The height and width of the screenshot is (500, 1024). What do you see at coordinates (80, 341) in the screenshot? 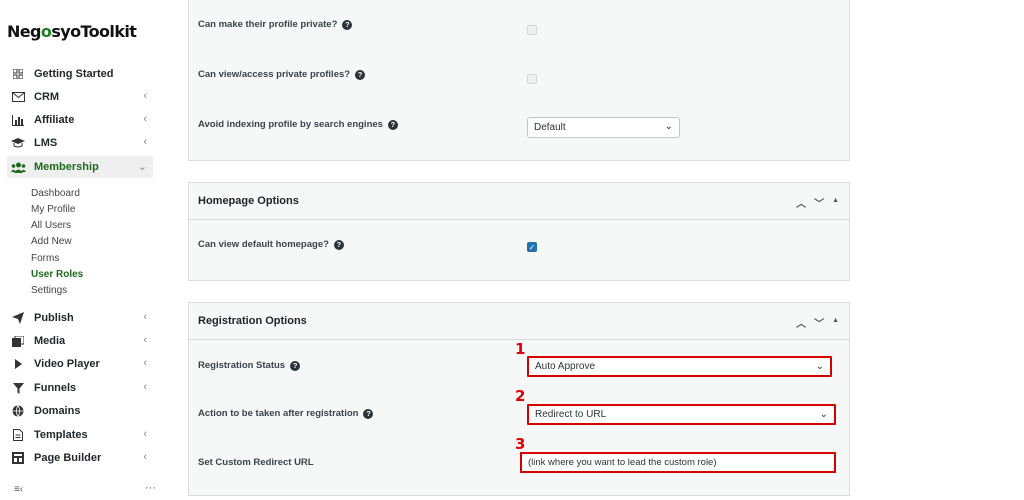
I see `sidebar-item-media: Media ‹` at bounding box center [80, 341].